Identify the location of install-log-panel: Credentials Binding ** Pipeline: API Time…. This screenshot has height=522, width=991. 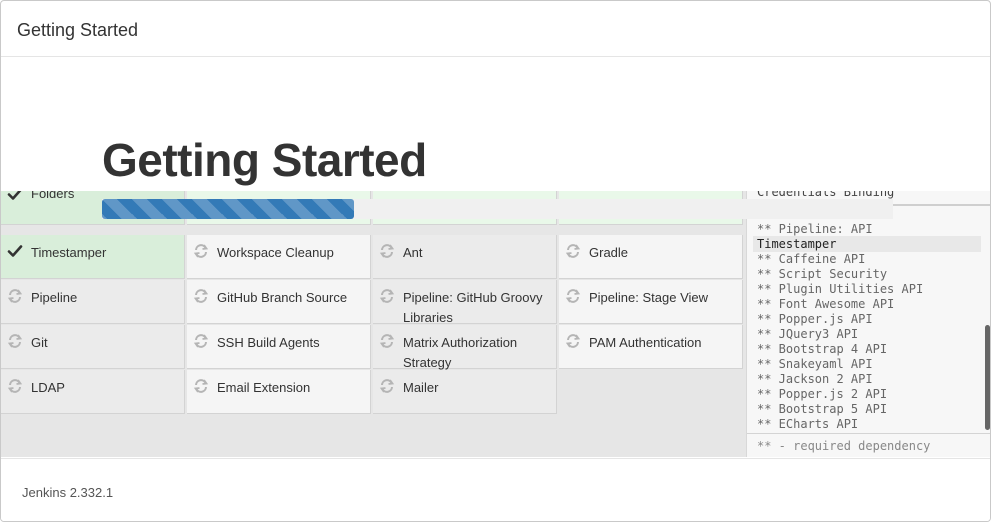
(868, 324).